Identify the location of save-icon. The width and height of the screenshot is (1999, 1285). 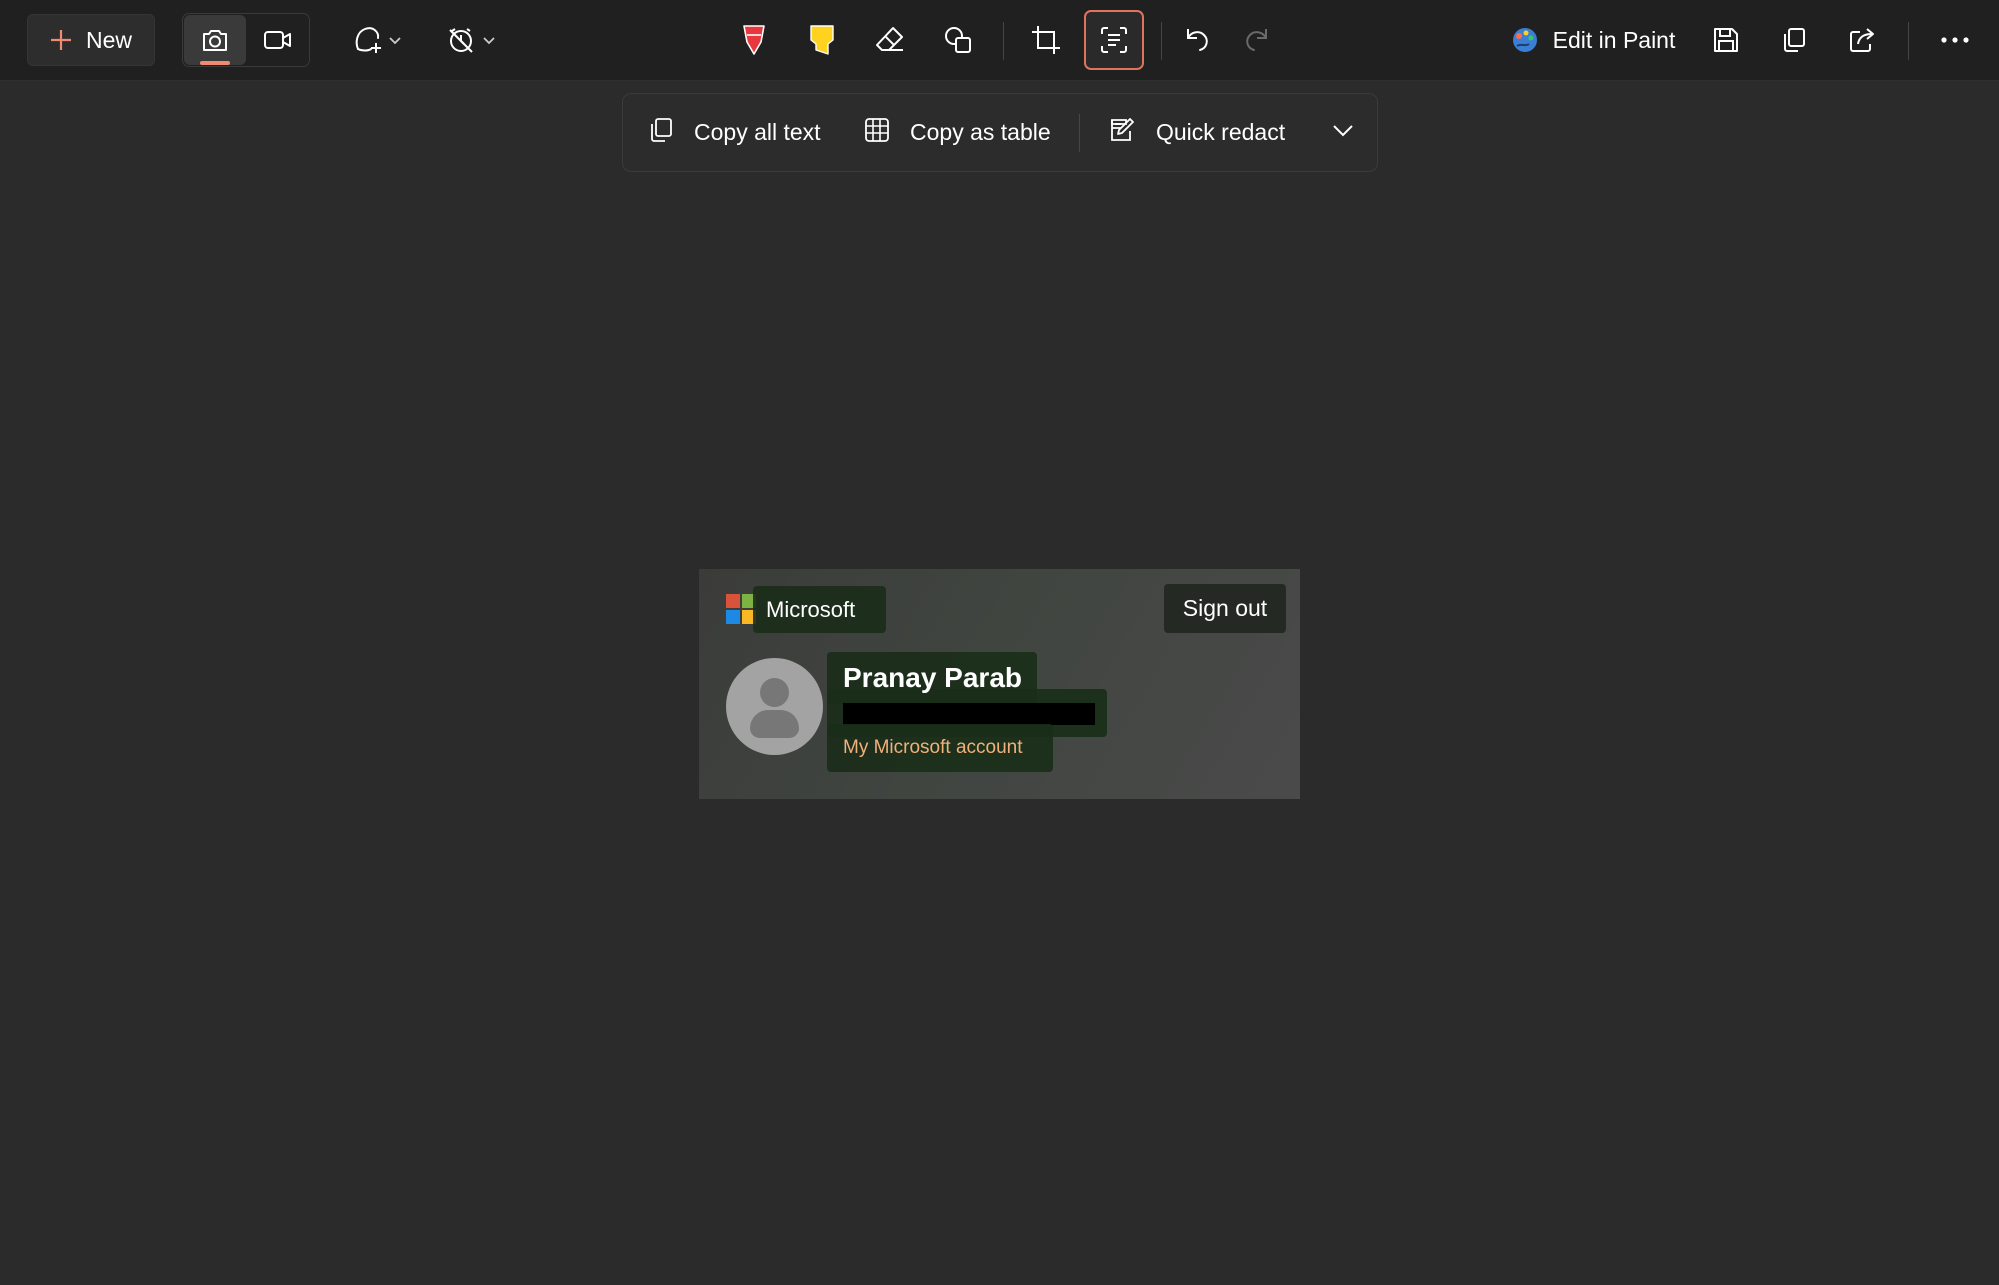
(1726, 40).